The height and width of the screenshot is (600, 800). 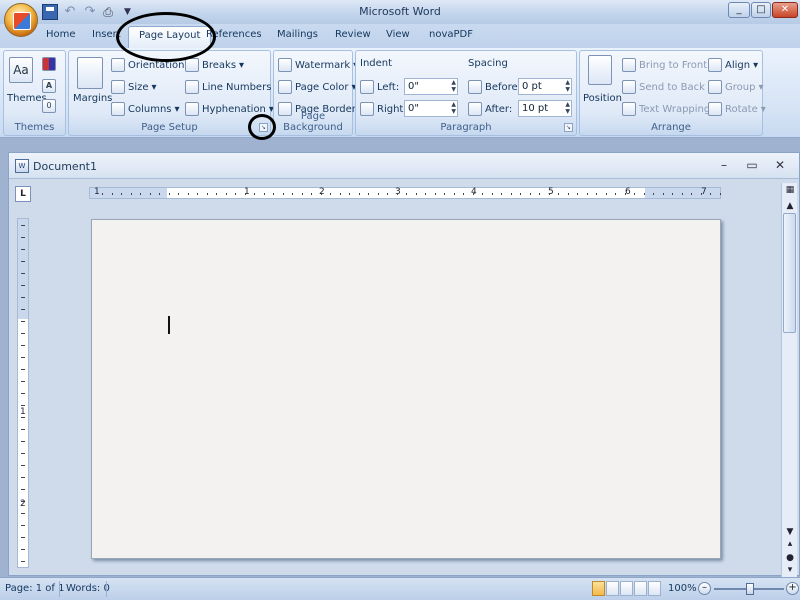 I want to click on close-button: ✕, so click(x=785, y=10).